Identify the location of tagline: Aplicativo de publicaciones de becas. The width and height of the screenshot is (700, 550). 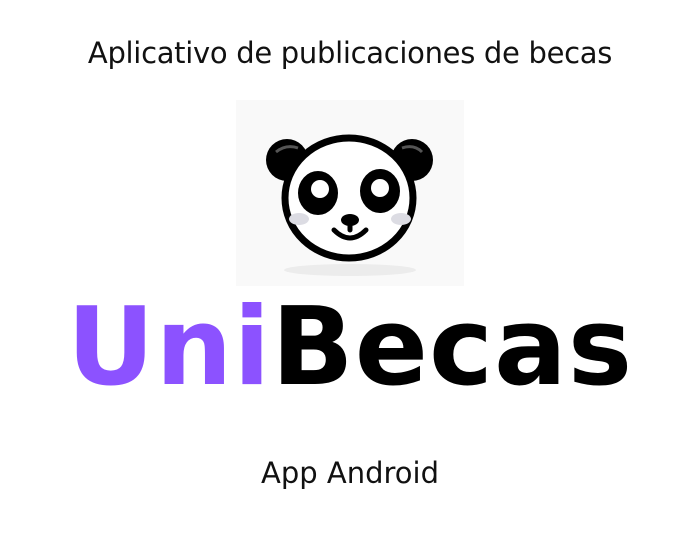
(350, 53).